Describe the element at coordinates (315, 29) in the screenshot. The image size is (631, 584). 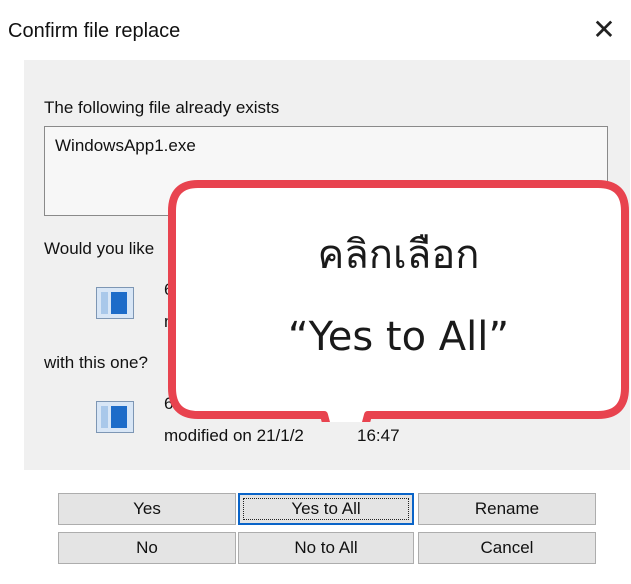
I see `dialog-titlebar: Confirm file replace ✕` at that location.